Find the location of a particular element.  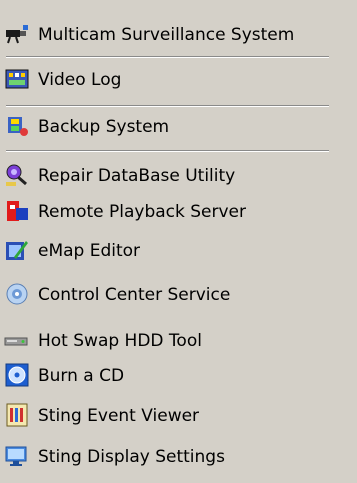

menu-item-sting-display-settings: Sting Display Settings is located at coordinates (114, 456).